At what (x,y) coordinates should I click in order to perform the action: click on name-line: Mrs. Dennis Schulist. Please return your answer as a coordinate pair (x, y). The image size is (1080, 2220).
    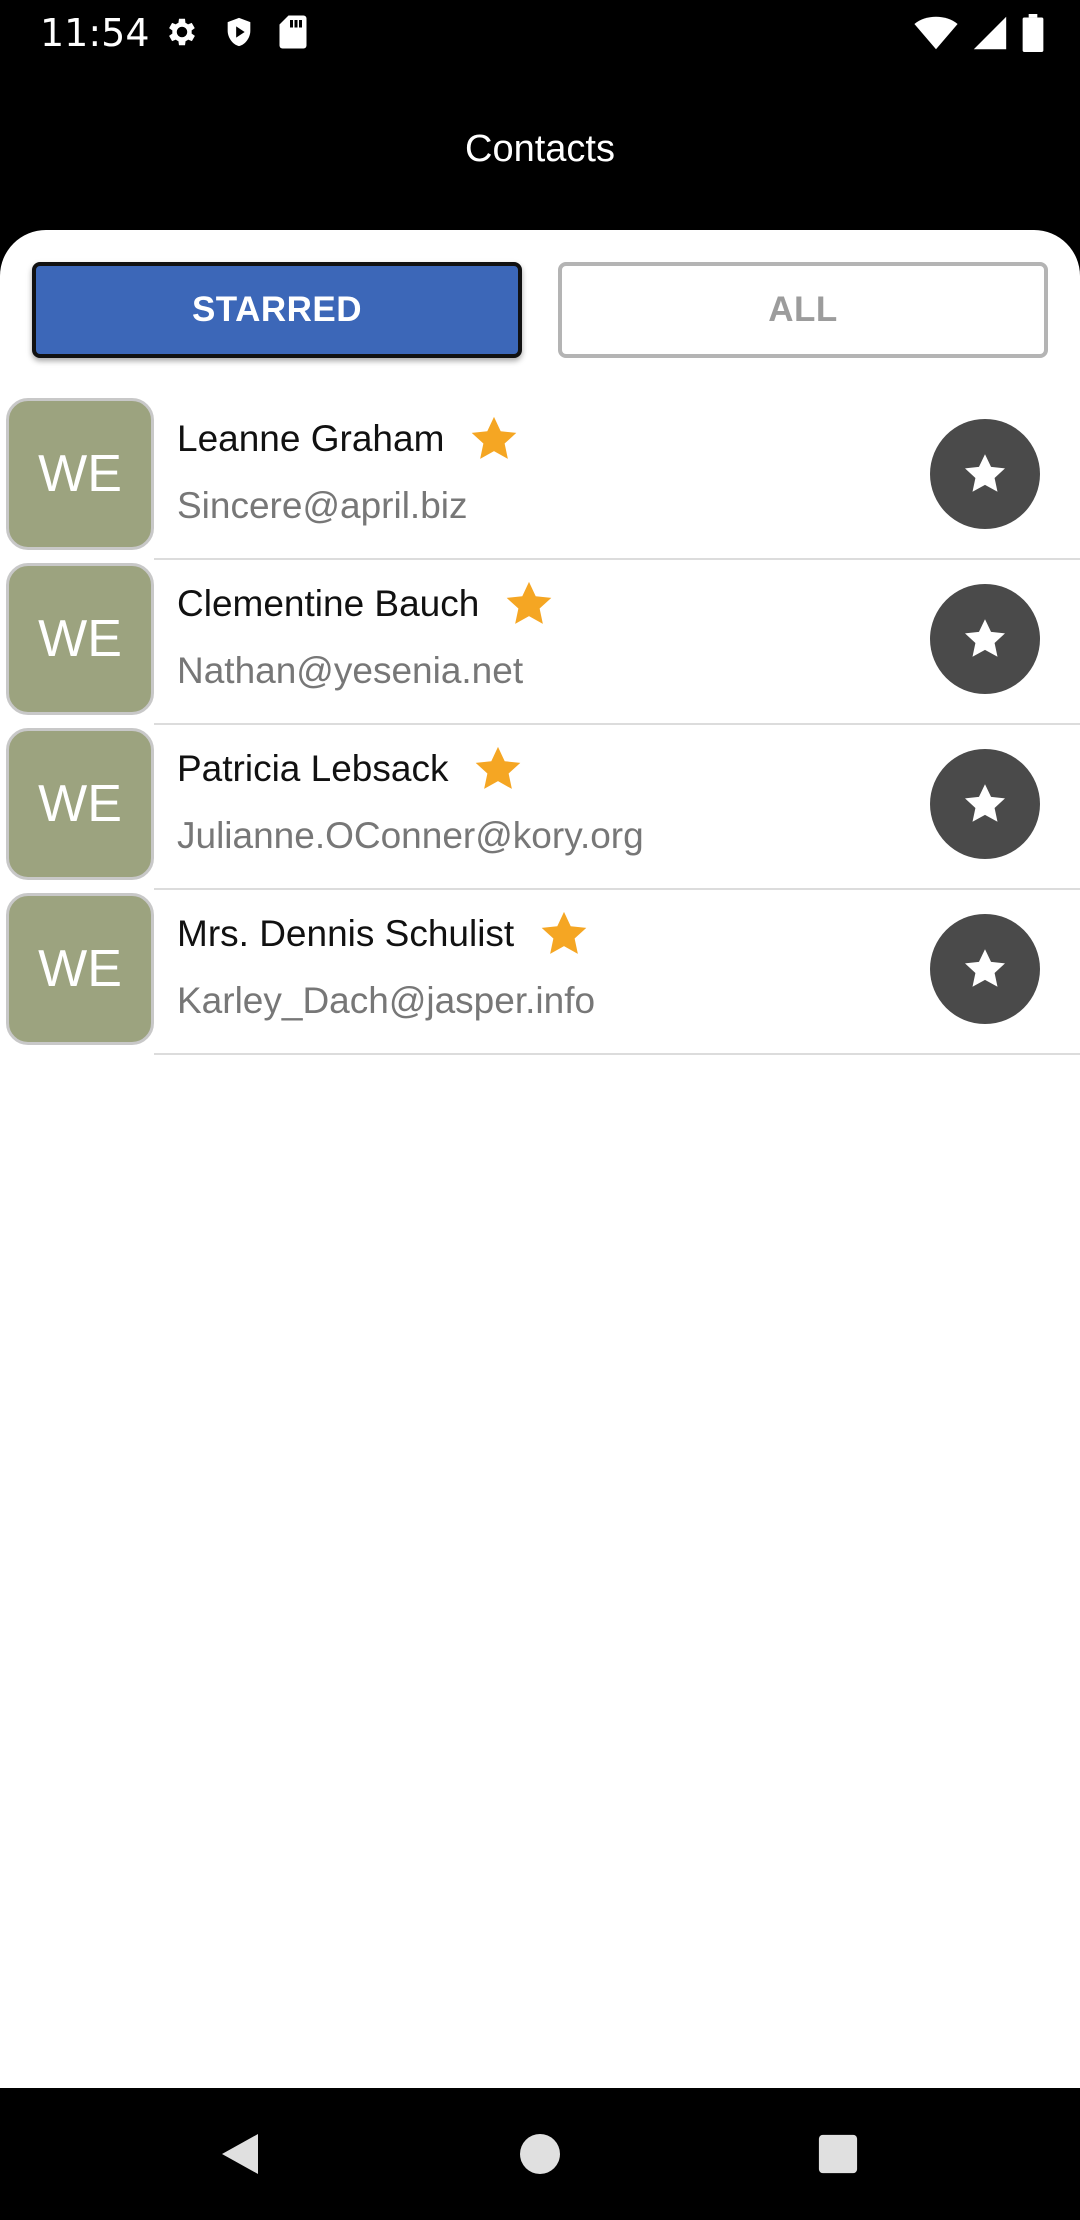
    Looking at the image, I should click on (383, 934).